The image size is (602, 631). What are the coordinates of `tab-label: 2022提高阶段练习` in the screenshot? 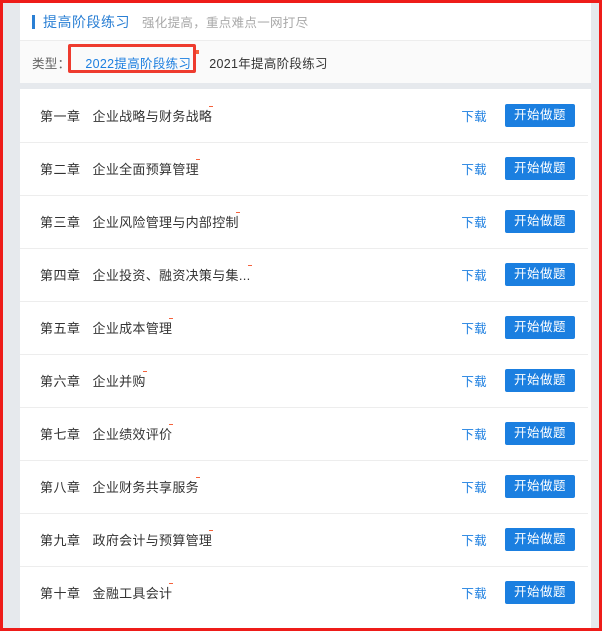 It's located at (138, 63).